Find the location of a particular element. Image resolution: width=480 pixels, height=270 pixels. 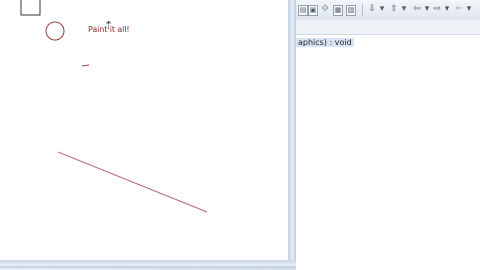

pin-icon: ⟐ is located at coordinates (325, 9).